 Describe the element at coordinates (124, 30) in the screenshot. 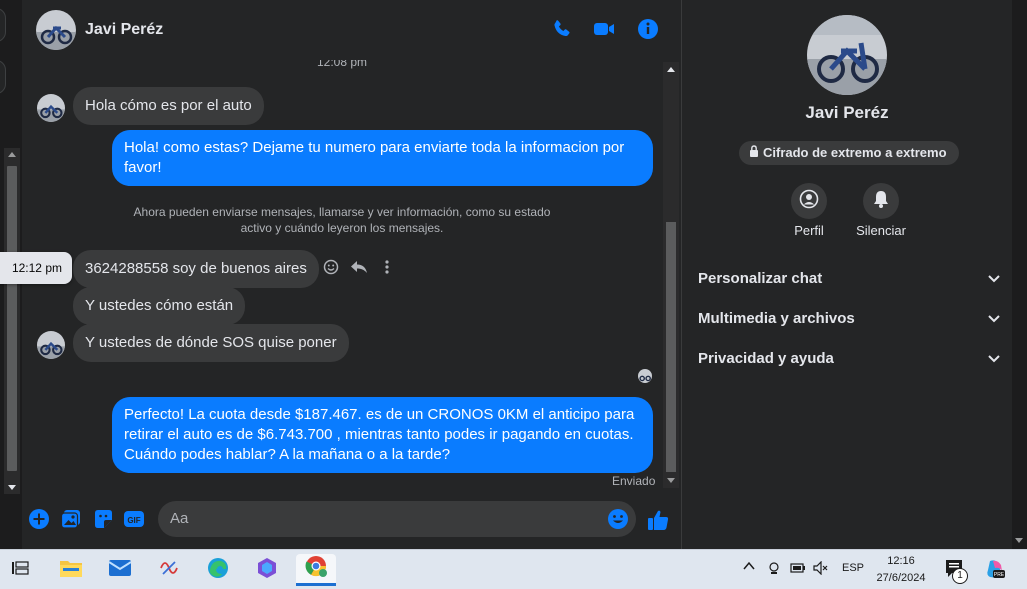

I see `contact-name: Javi Peréz` at that location.